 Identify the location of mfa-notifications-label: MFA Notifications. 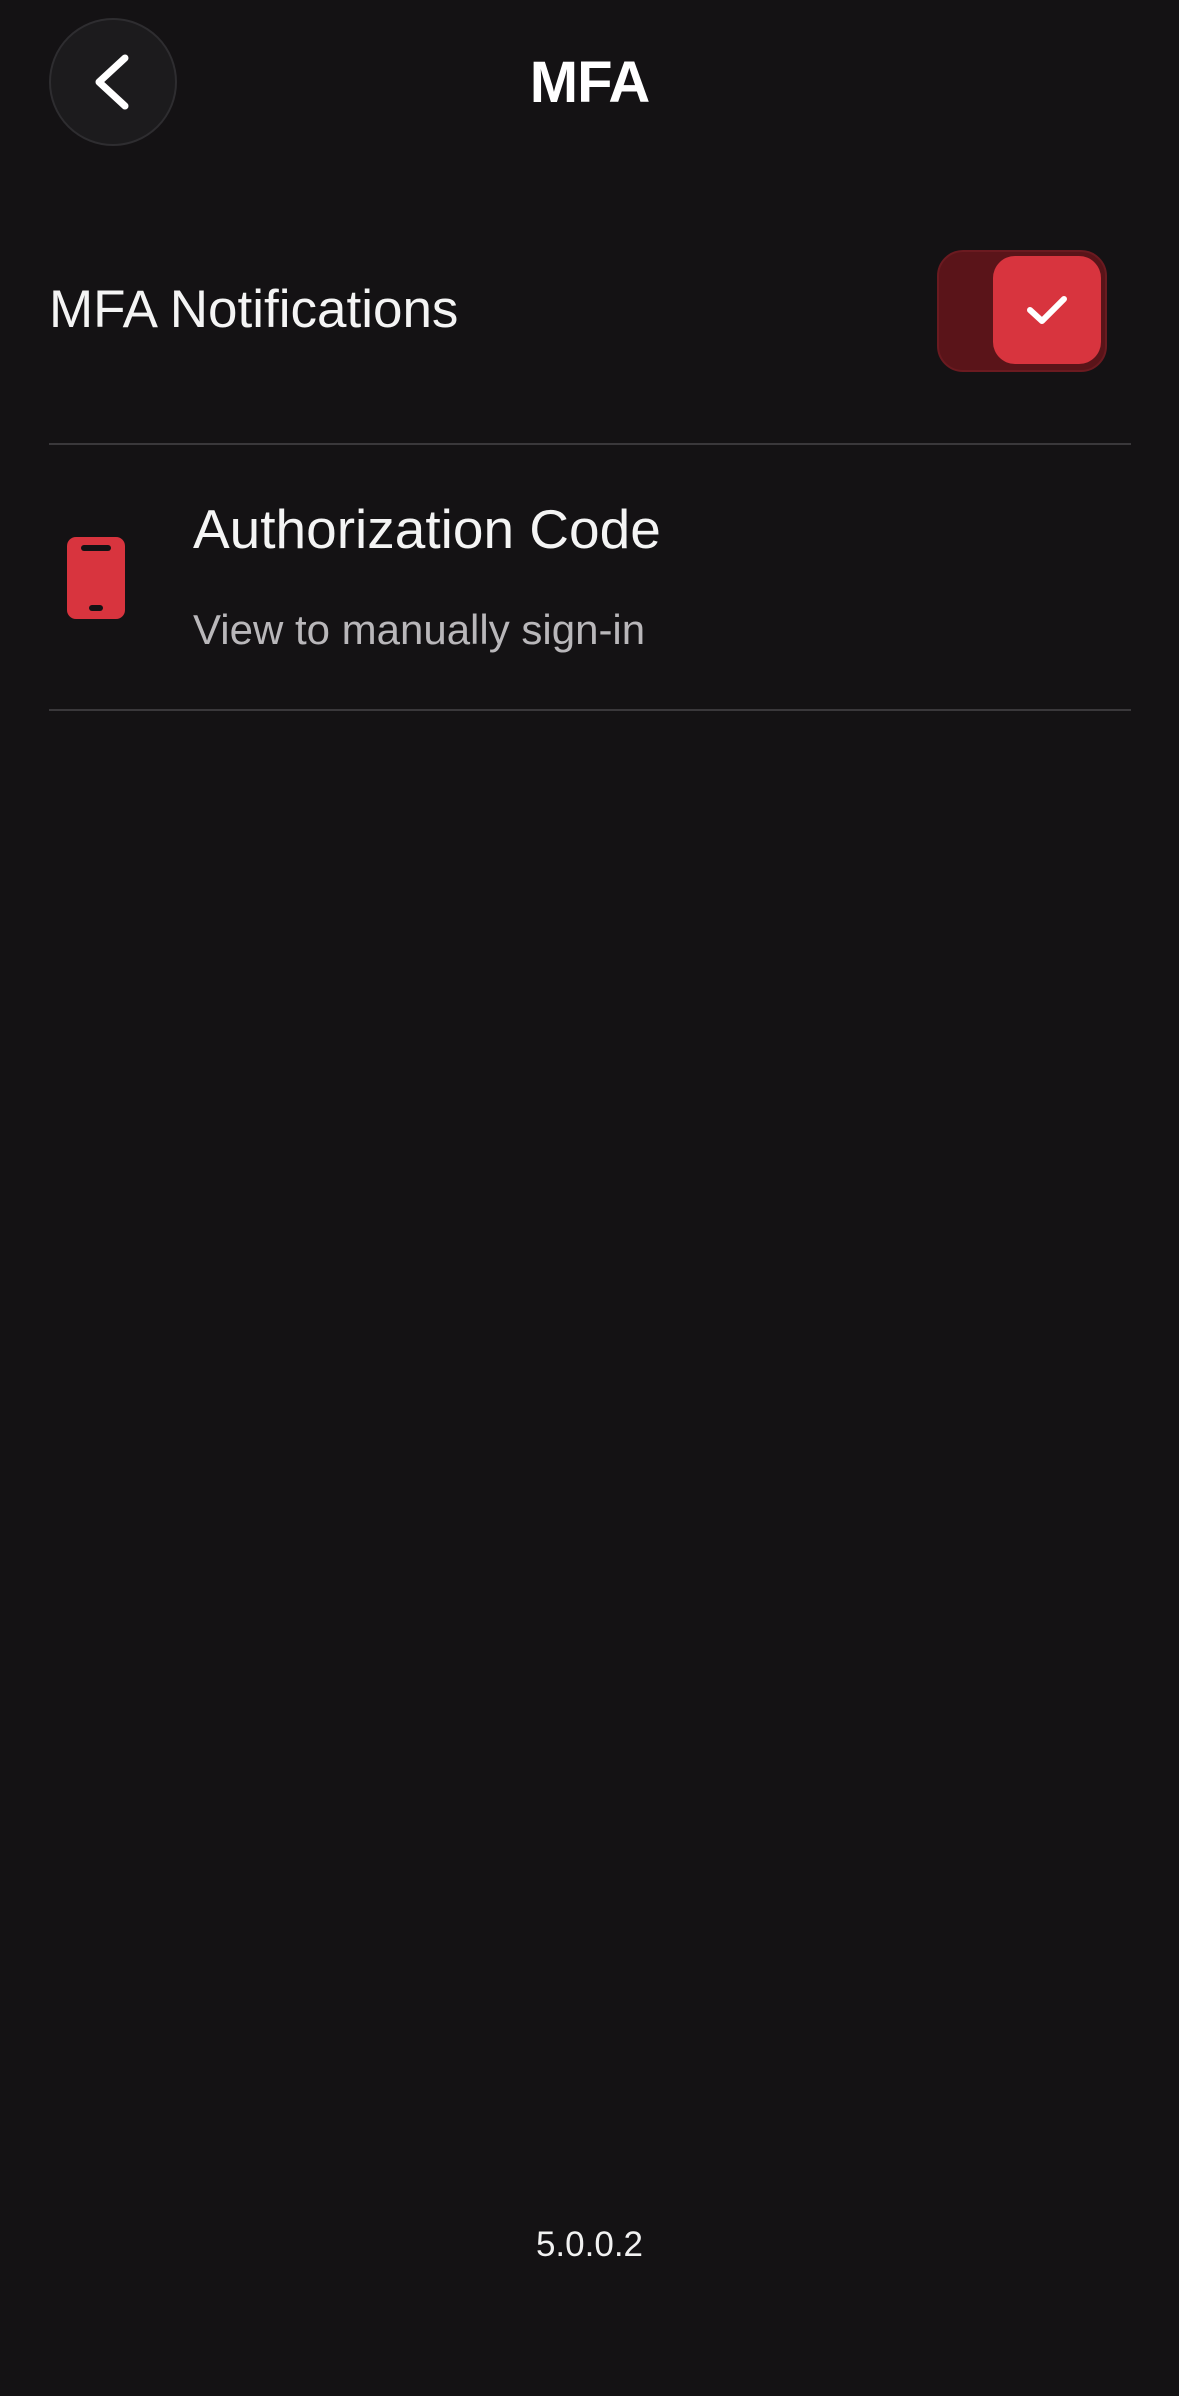
(254, 309).